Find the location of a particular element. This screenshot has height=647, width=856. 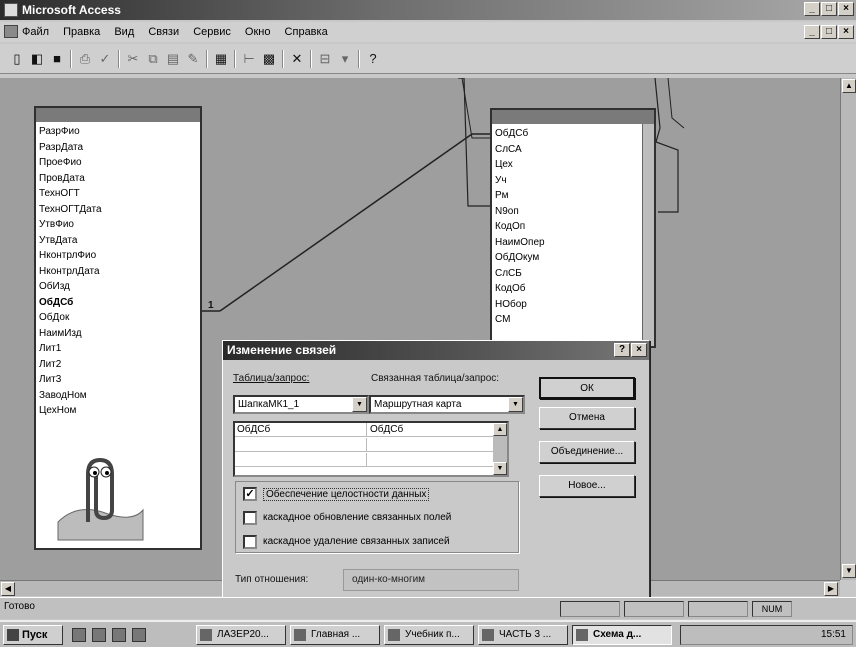

show-all-icon: ▩ is located at coordinates (269, 59).